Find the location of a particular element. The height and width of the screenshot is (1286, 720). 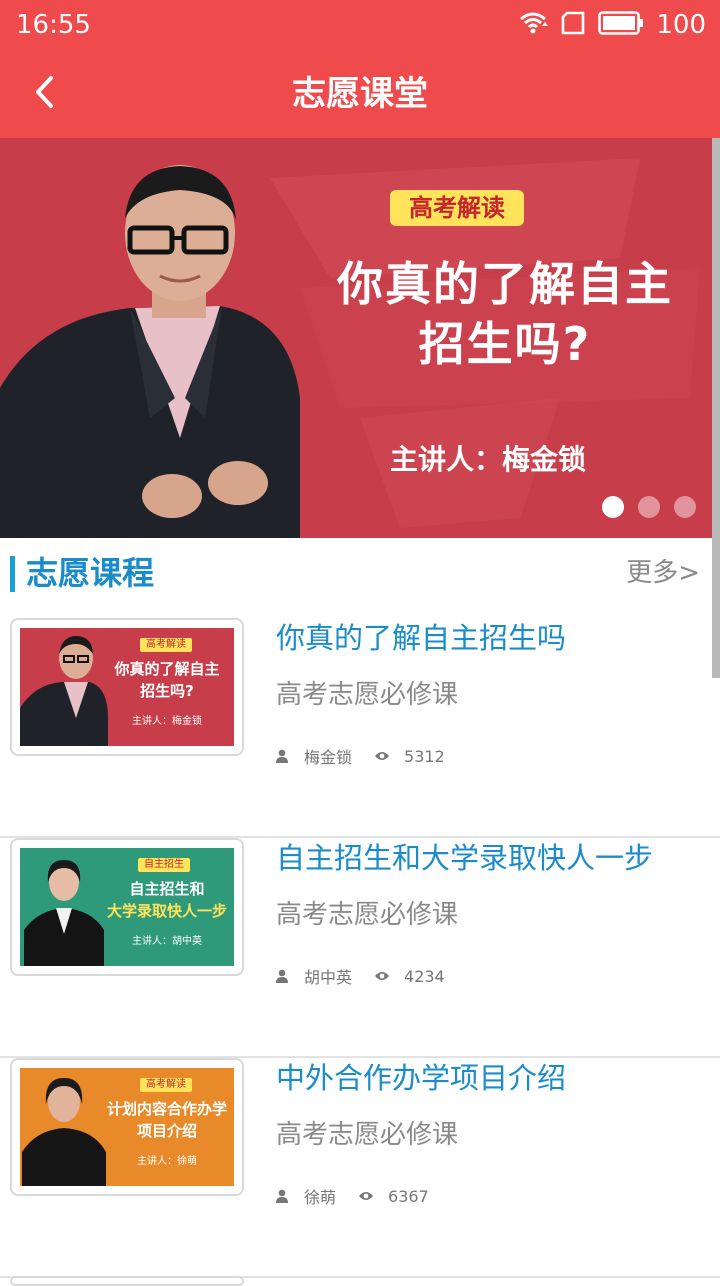

course-thumbnail: 高考解读 计划内容合作办学 项目介绍 主讲人：徐萌 is located at coordinates (127, 1127).